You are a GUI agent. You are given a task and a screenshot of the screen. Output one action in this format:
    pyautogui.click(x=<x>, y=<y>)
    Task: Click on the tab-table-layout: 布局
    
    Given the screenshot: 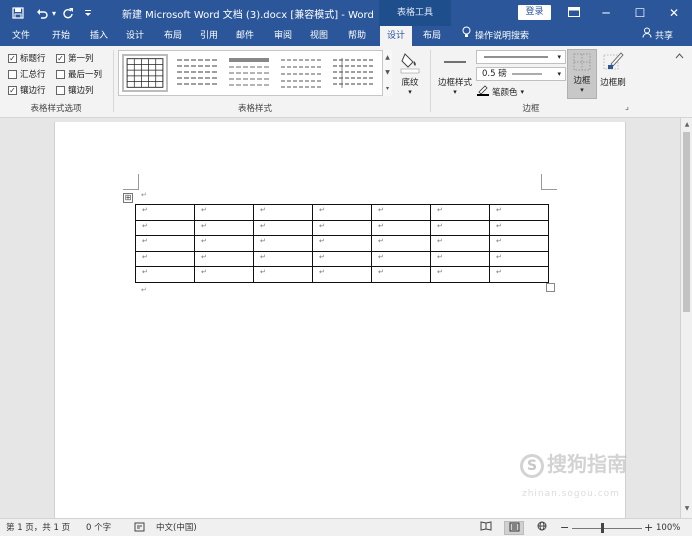 What is the action you would take?
    pyautogui.click(x=432, y=36)
    